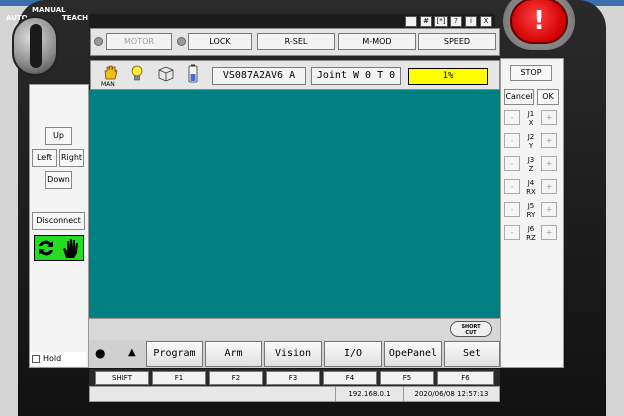 The width and height of the screenshot is (624, 416). Describe the element at coordinates (49, 10) in the screenshot. I see `mode-manual-label: MANUAL` at that location.